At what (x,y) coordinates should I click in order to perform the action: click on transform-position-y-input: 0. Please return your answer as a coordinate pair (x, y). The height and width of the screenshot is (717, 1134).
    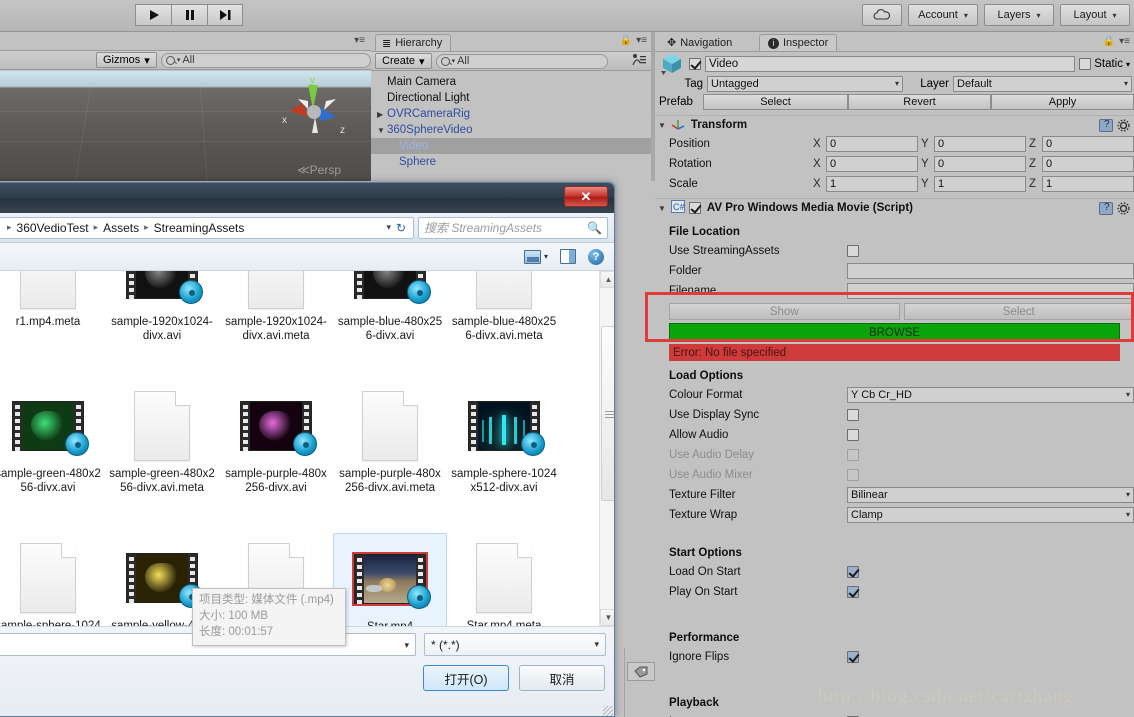
    Looking at the image, I should click on (980, 144).